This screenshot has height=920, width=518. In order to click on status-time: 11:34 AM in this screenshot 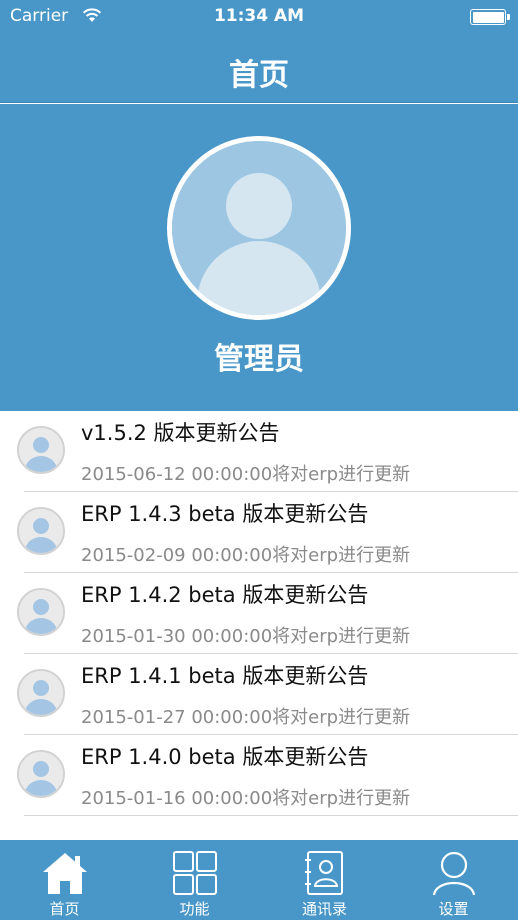, I will do `click(259, 16)`.